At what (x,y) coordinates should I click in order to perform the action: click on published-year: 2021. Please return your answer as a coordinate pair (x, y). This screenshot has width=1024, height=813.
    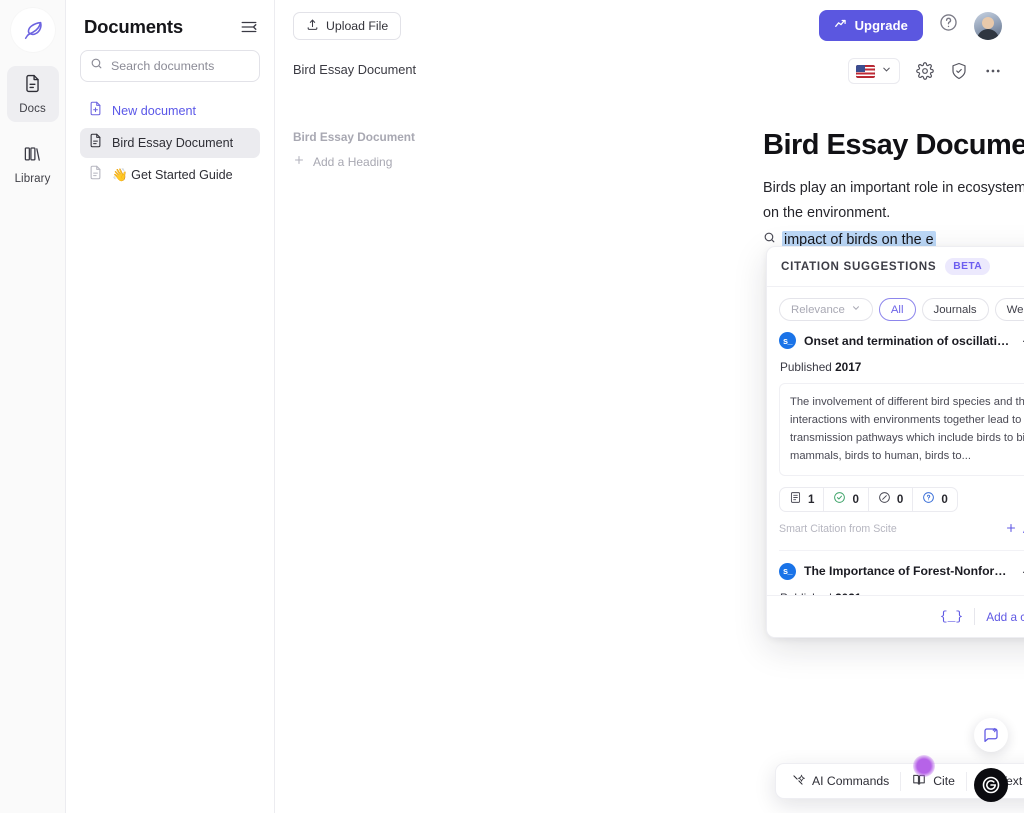
    Looking at the image, I should click on (848, 593).